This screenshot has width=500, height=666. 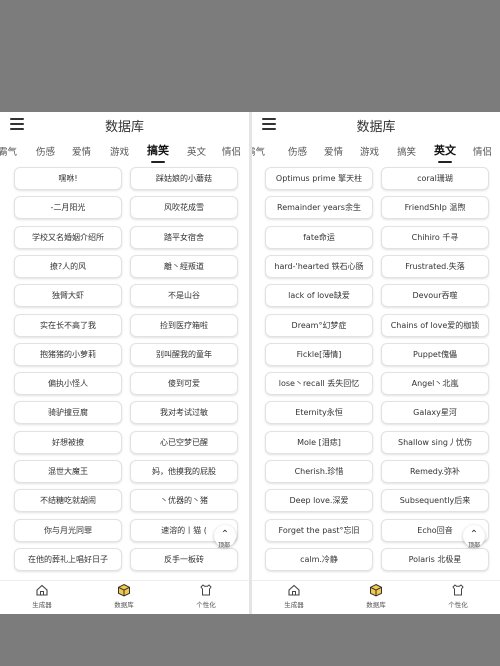 I want to click on nickname-item: Subsequently后来, so click(x=435, y=501).